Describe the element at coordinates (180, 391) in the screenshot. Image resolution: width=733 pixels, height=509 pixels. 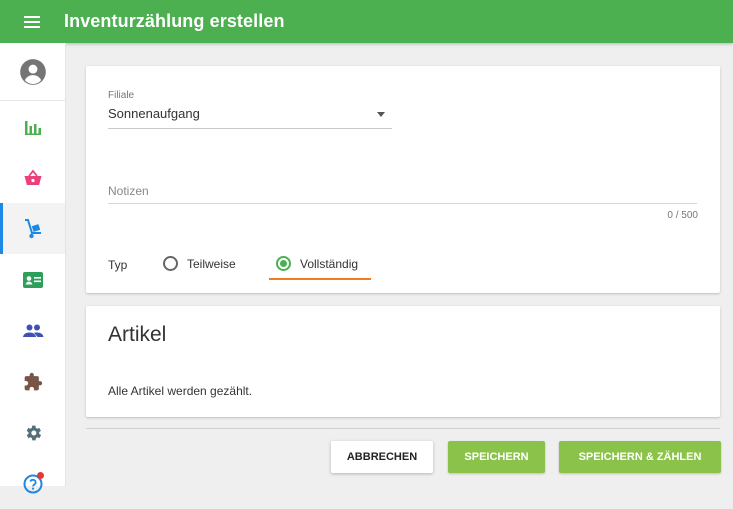
I see `articles-description: Alle Artikel werden gezählt.` at that location.